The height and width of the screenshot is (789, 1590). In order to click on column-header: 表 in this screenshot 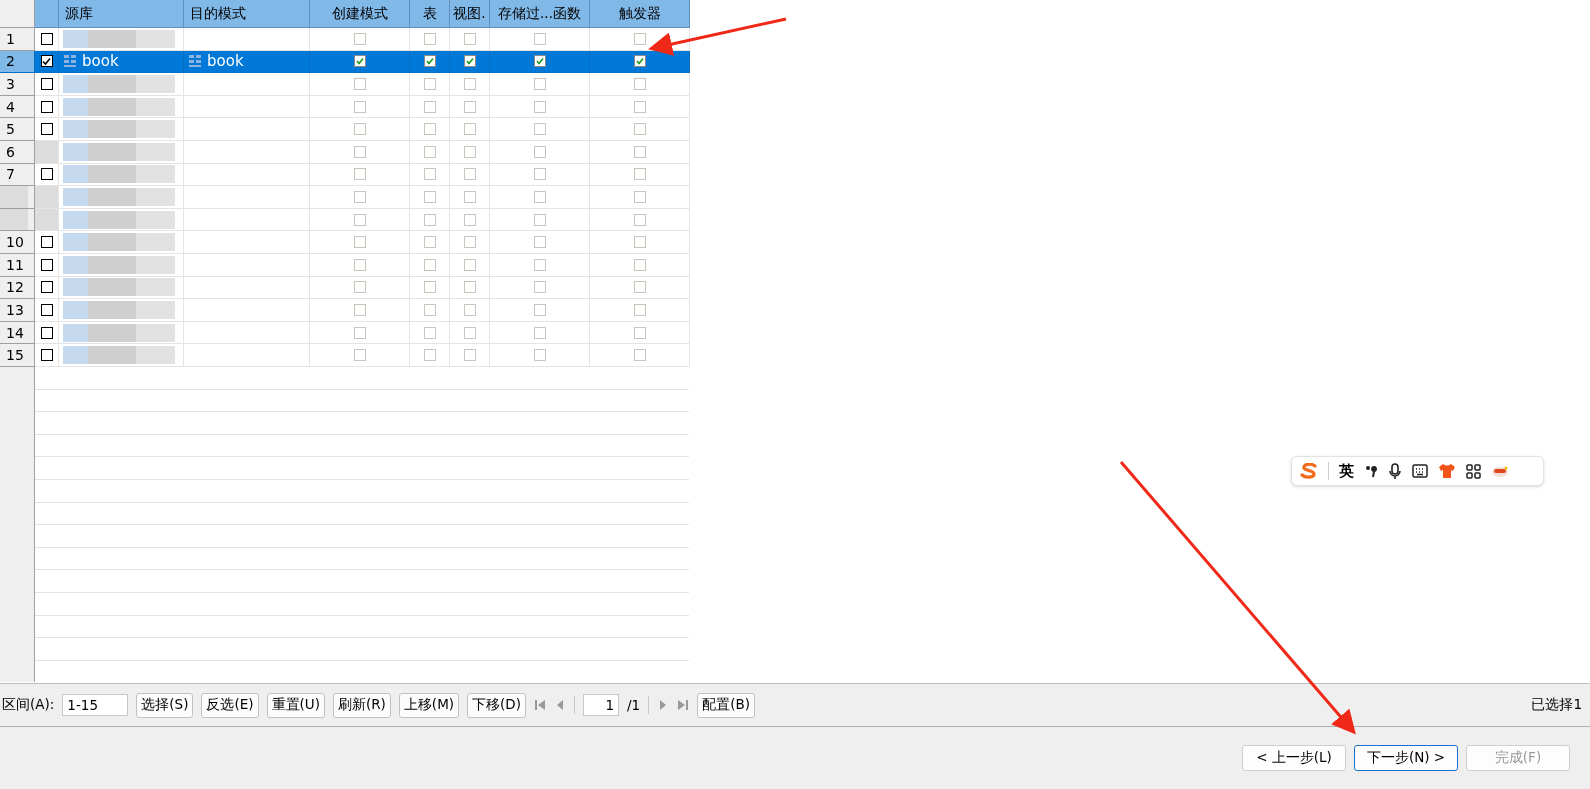, I will do `click(430, 14)`.